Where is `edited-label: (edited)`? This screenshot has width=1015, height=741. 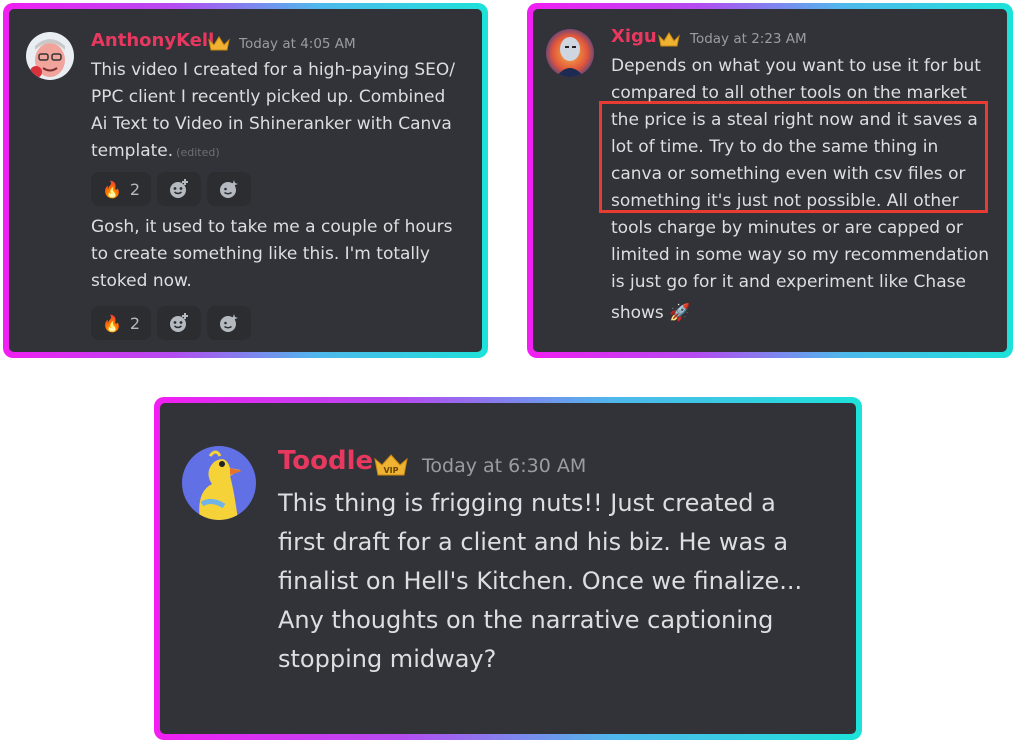
edited-label: (edited) is located at coordinates (198, 152).